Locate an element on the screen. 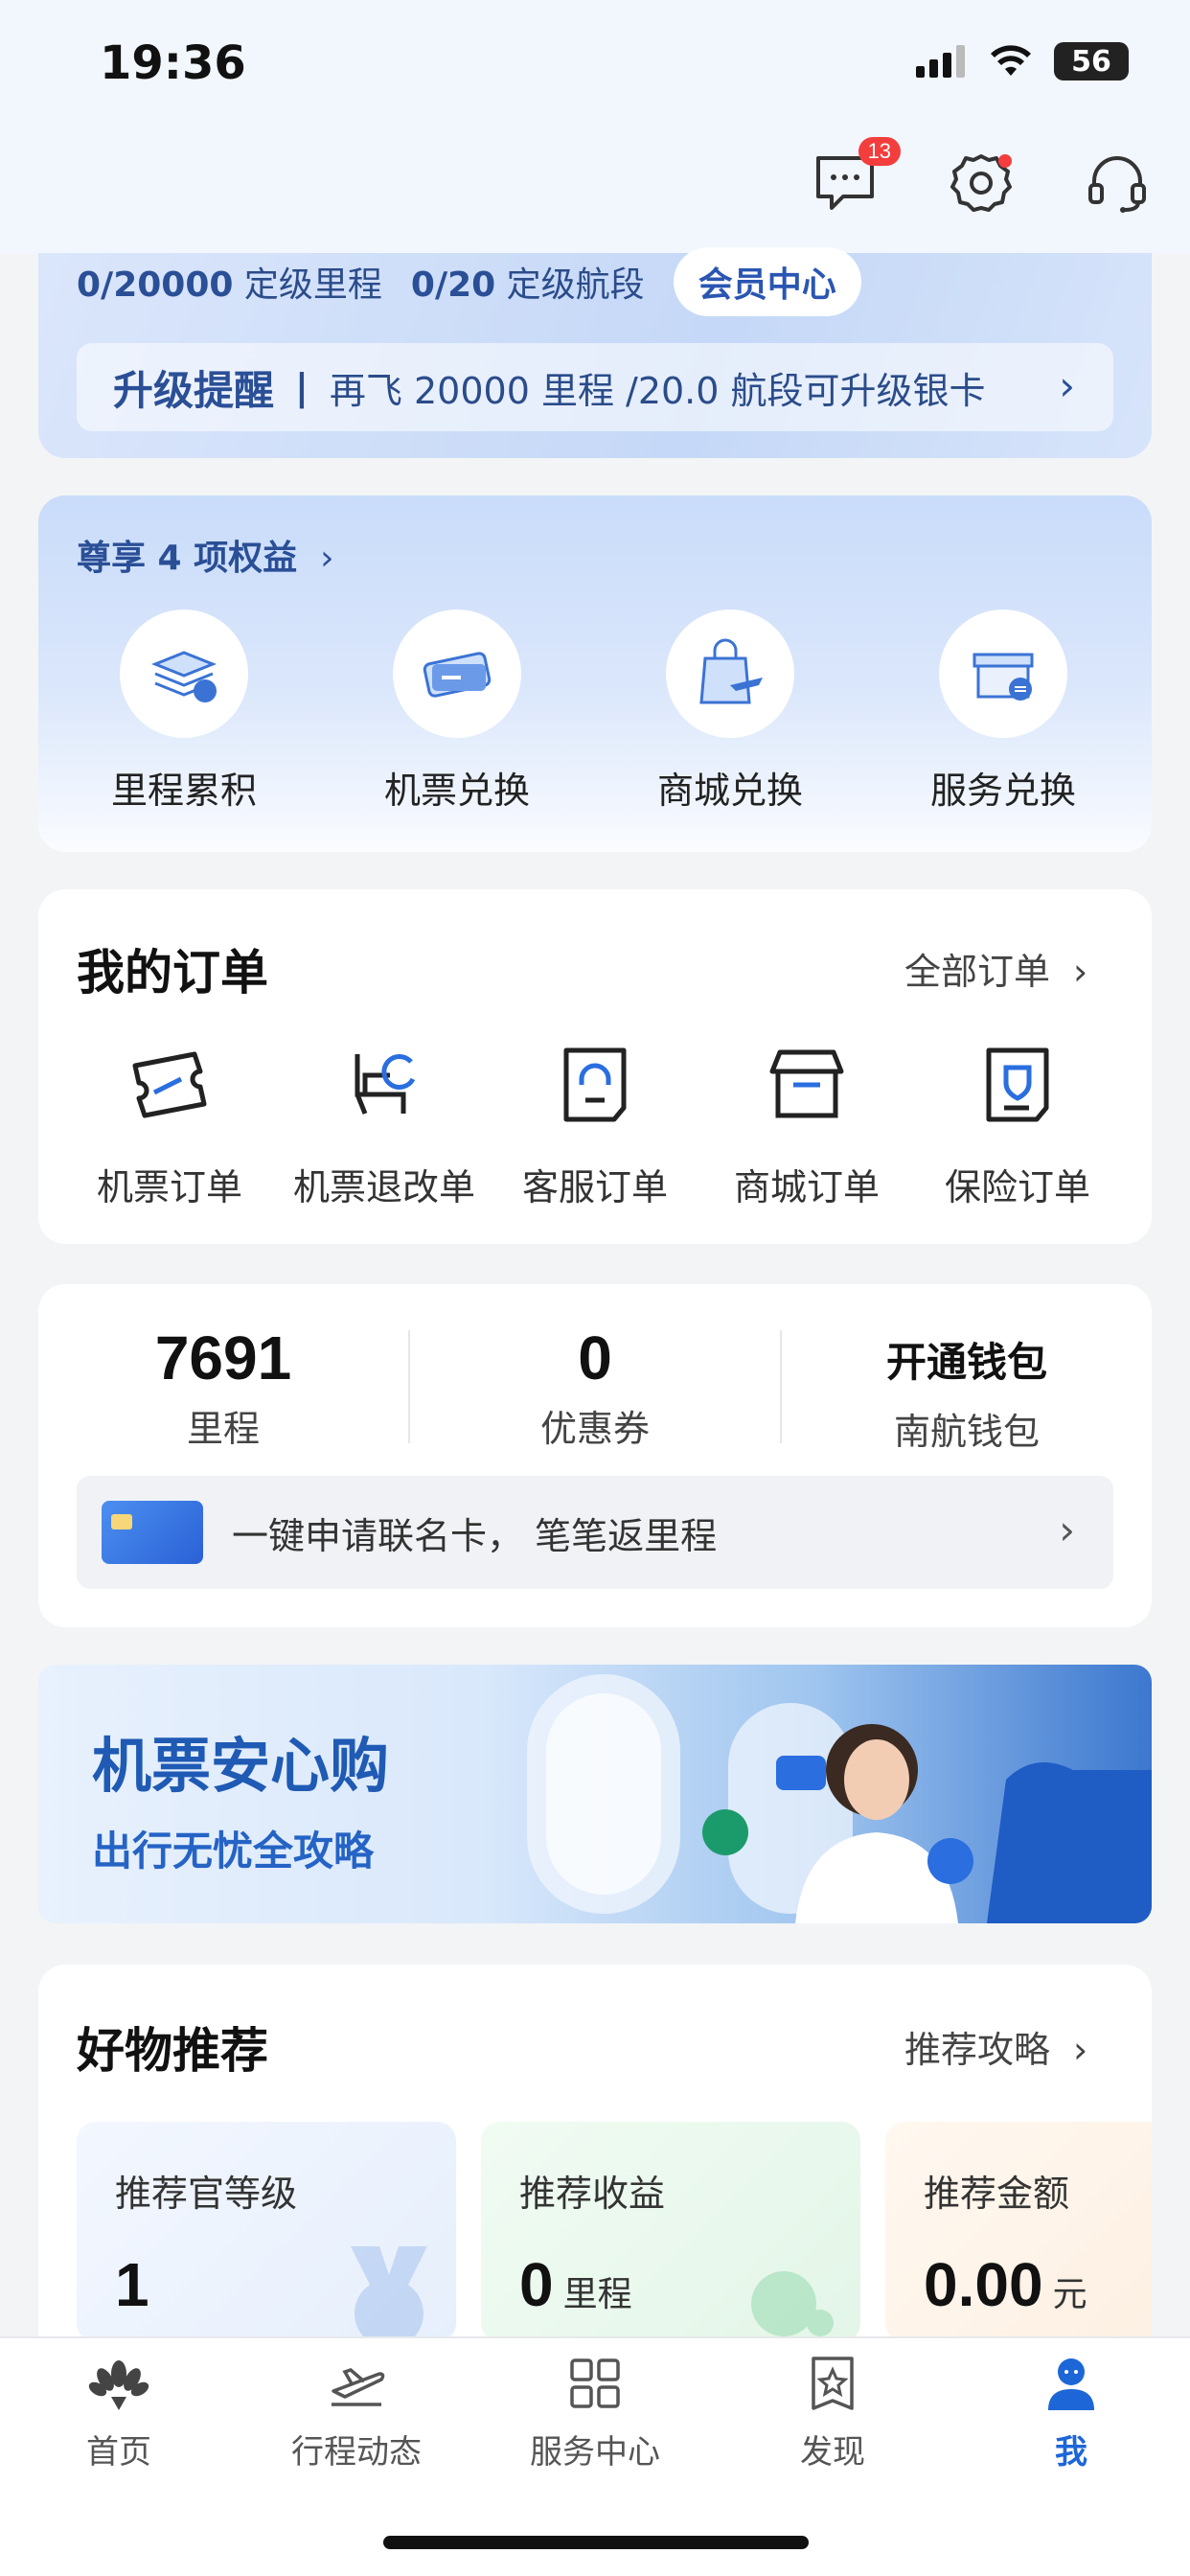 Image resolution: width=1190 pixels, height=2576 pixels. settings-button is located at coordinates (982, 183).